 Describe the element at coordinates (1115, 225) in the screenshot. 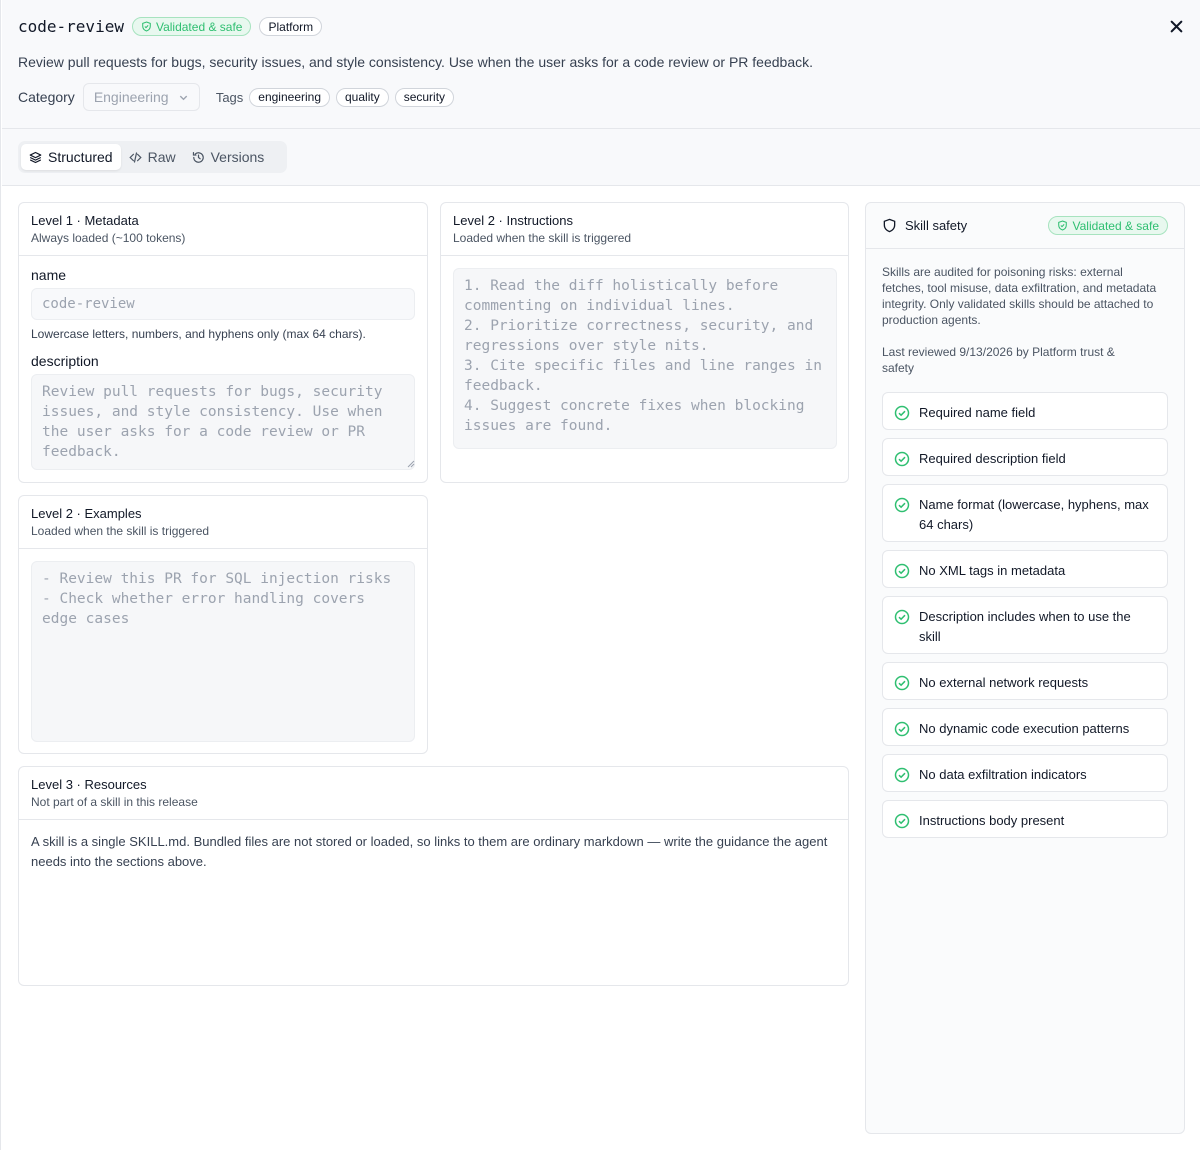

I see `safety-badge-label: Validated & safe` at that location.